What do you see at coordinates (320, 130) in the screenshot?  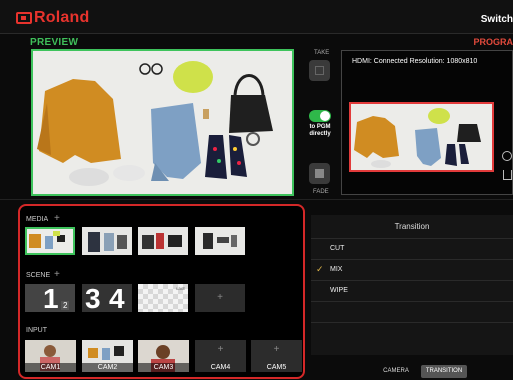 I see `to-pgm-label: to PGM directly` at bounding box center [320, 130].